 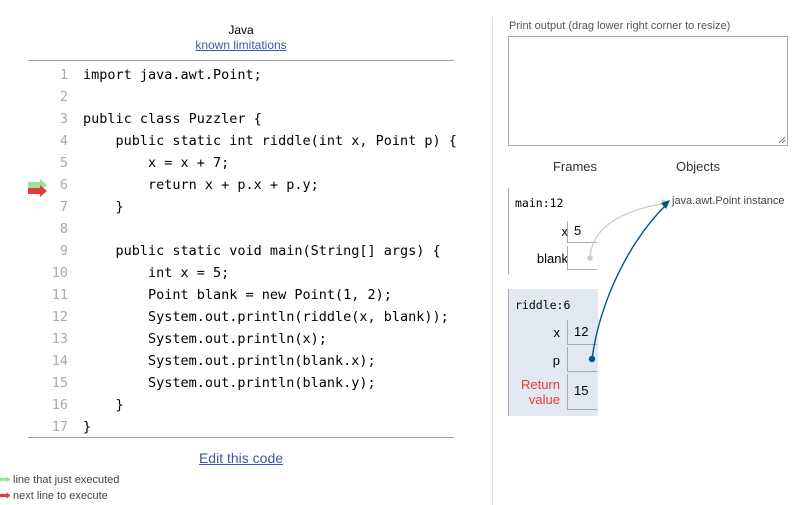 I want to click on code-line: 13 System.out.println(x);, so click(x=235, y=339).